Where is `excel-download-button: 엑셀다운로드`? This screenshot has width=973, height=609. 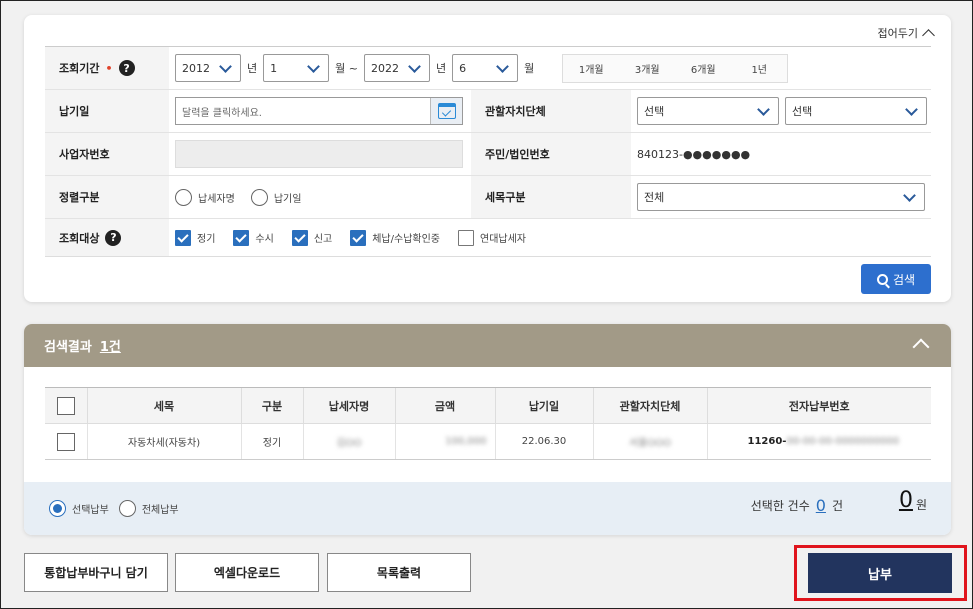
excel-download-button: 엑셀다운로드 is located at coordinates (247, 572).